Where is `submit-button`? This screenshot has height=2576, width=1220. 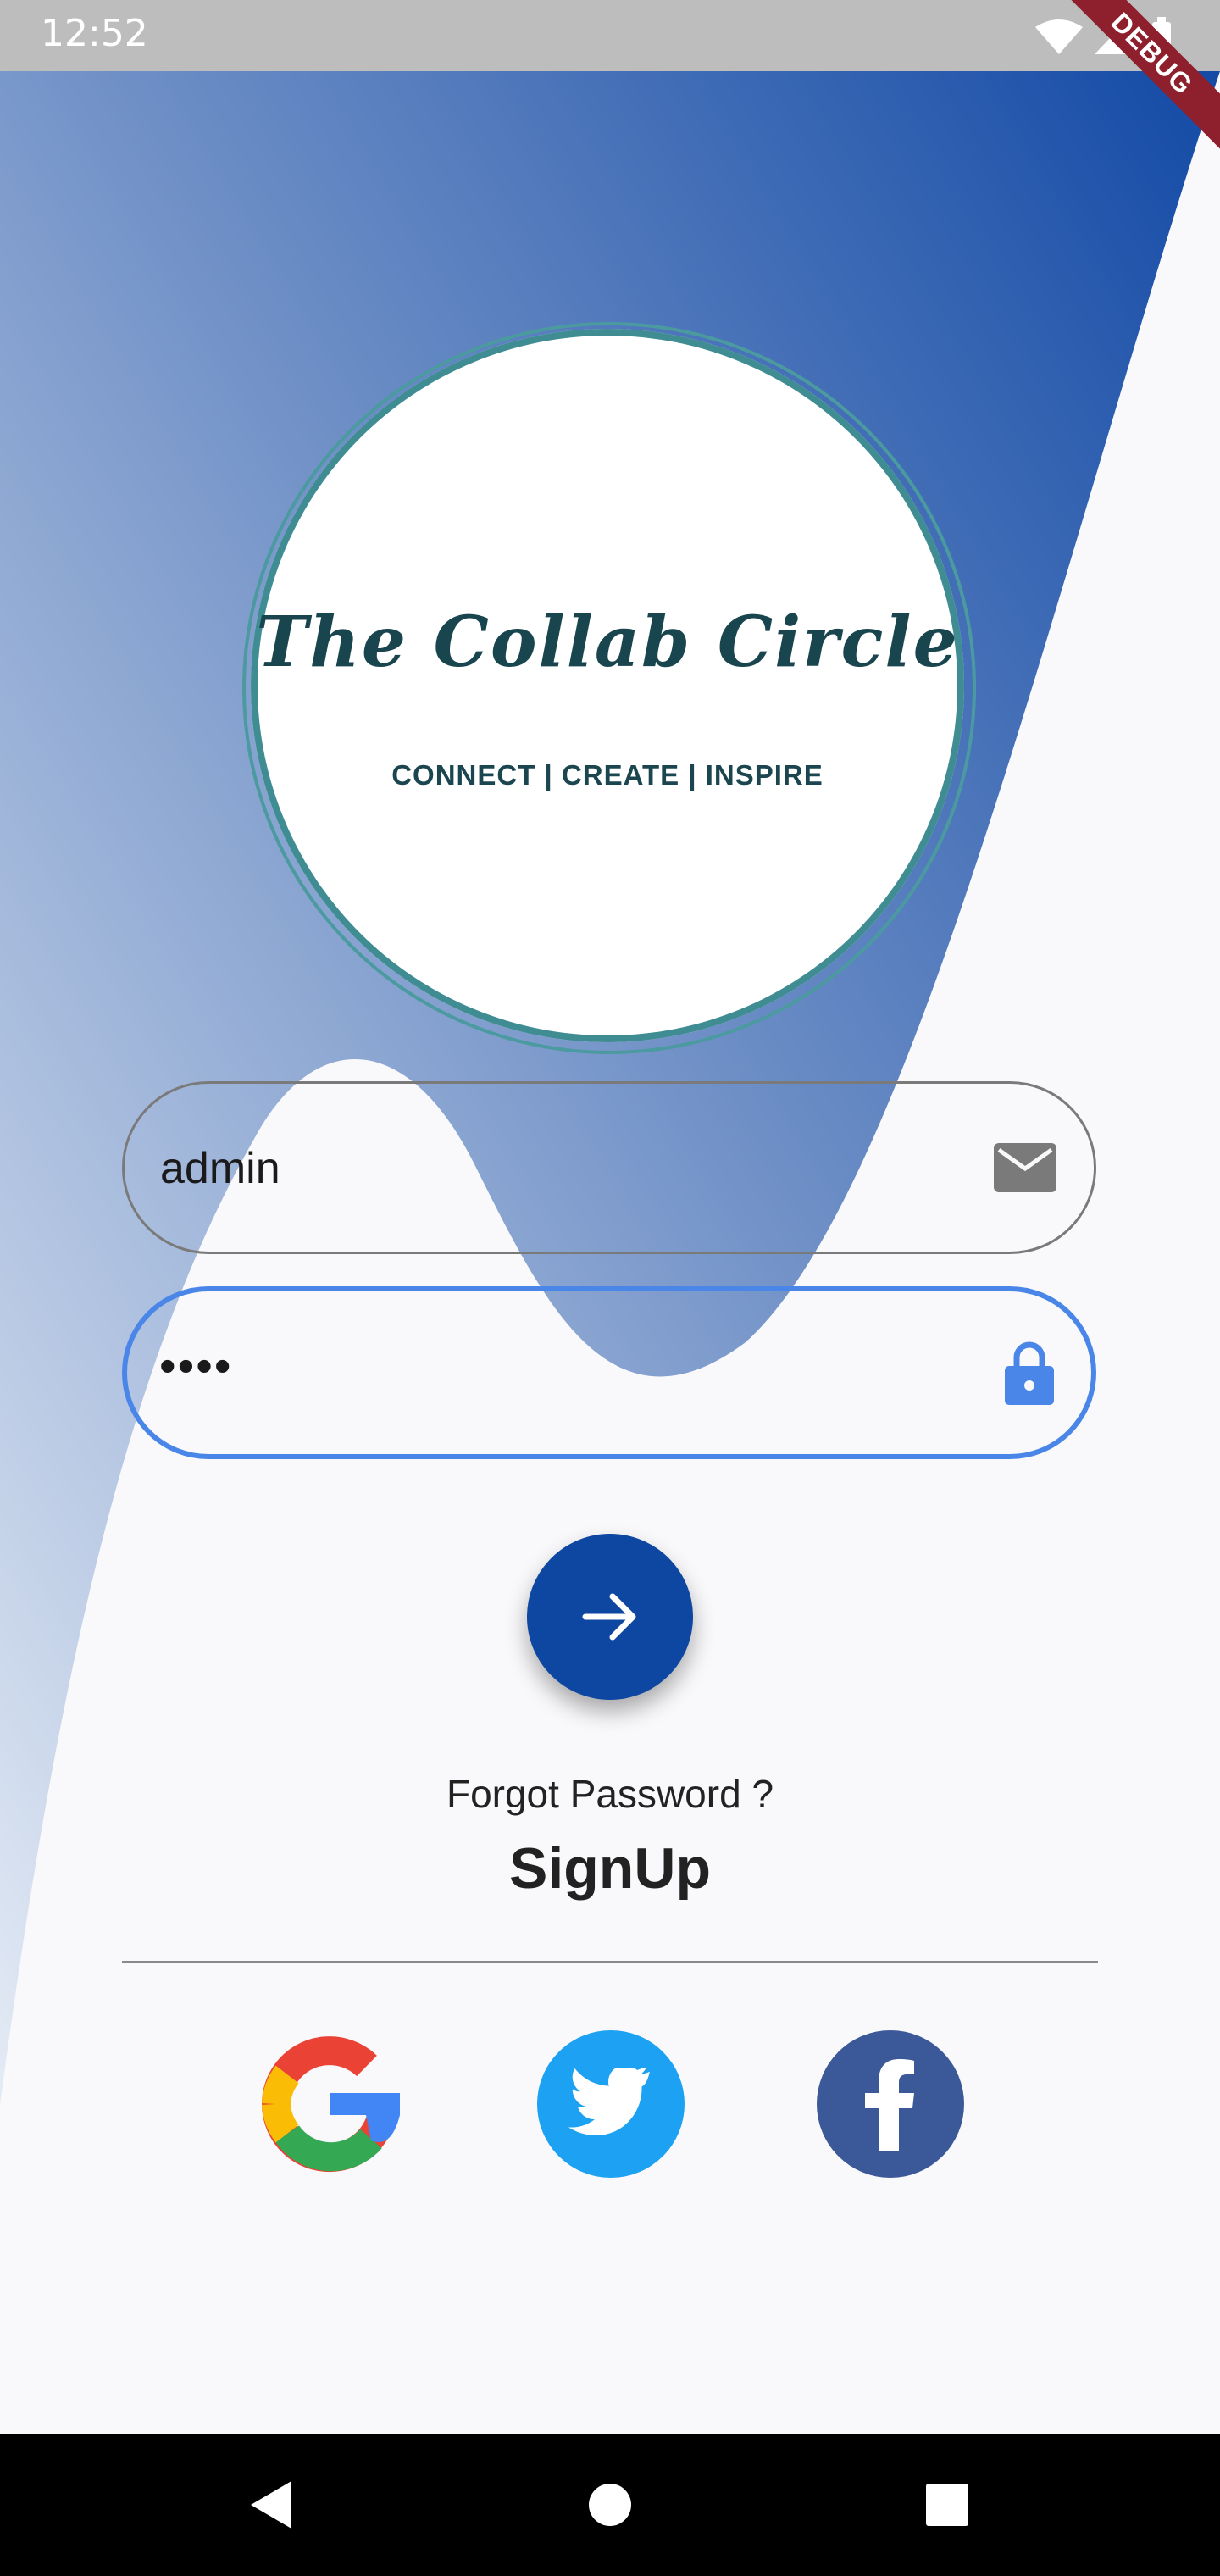
submit-button is located at coordinates (610, 1617).